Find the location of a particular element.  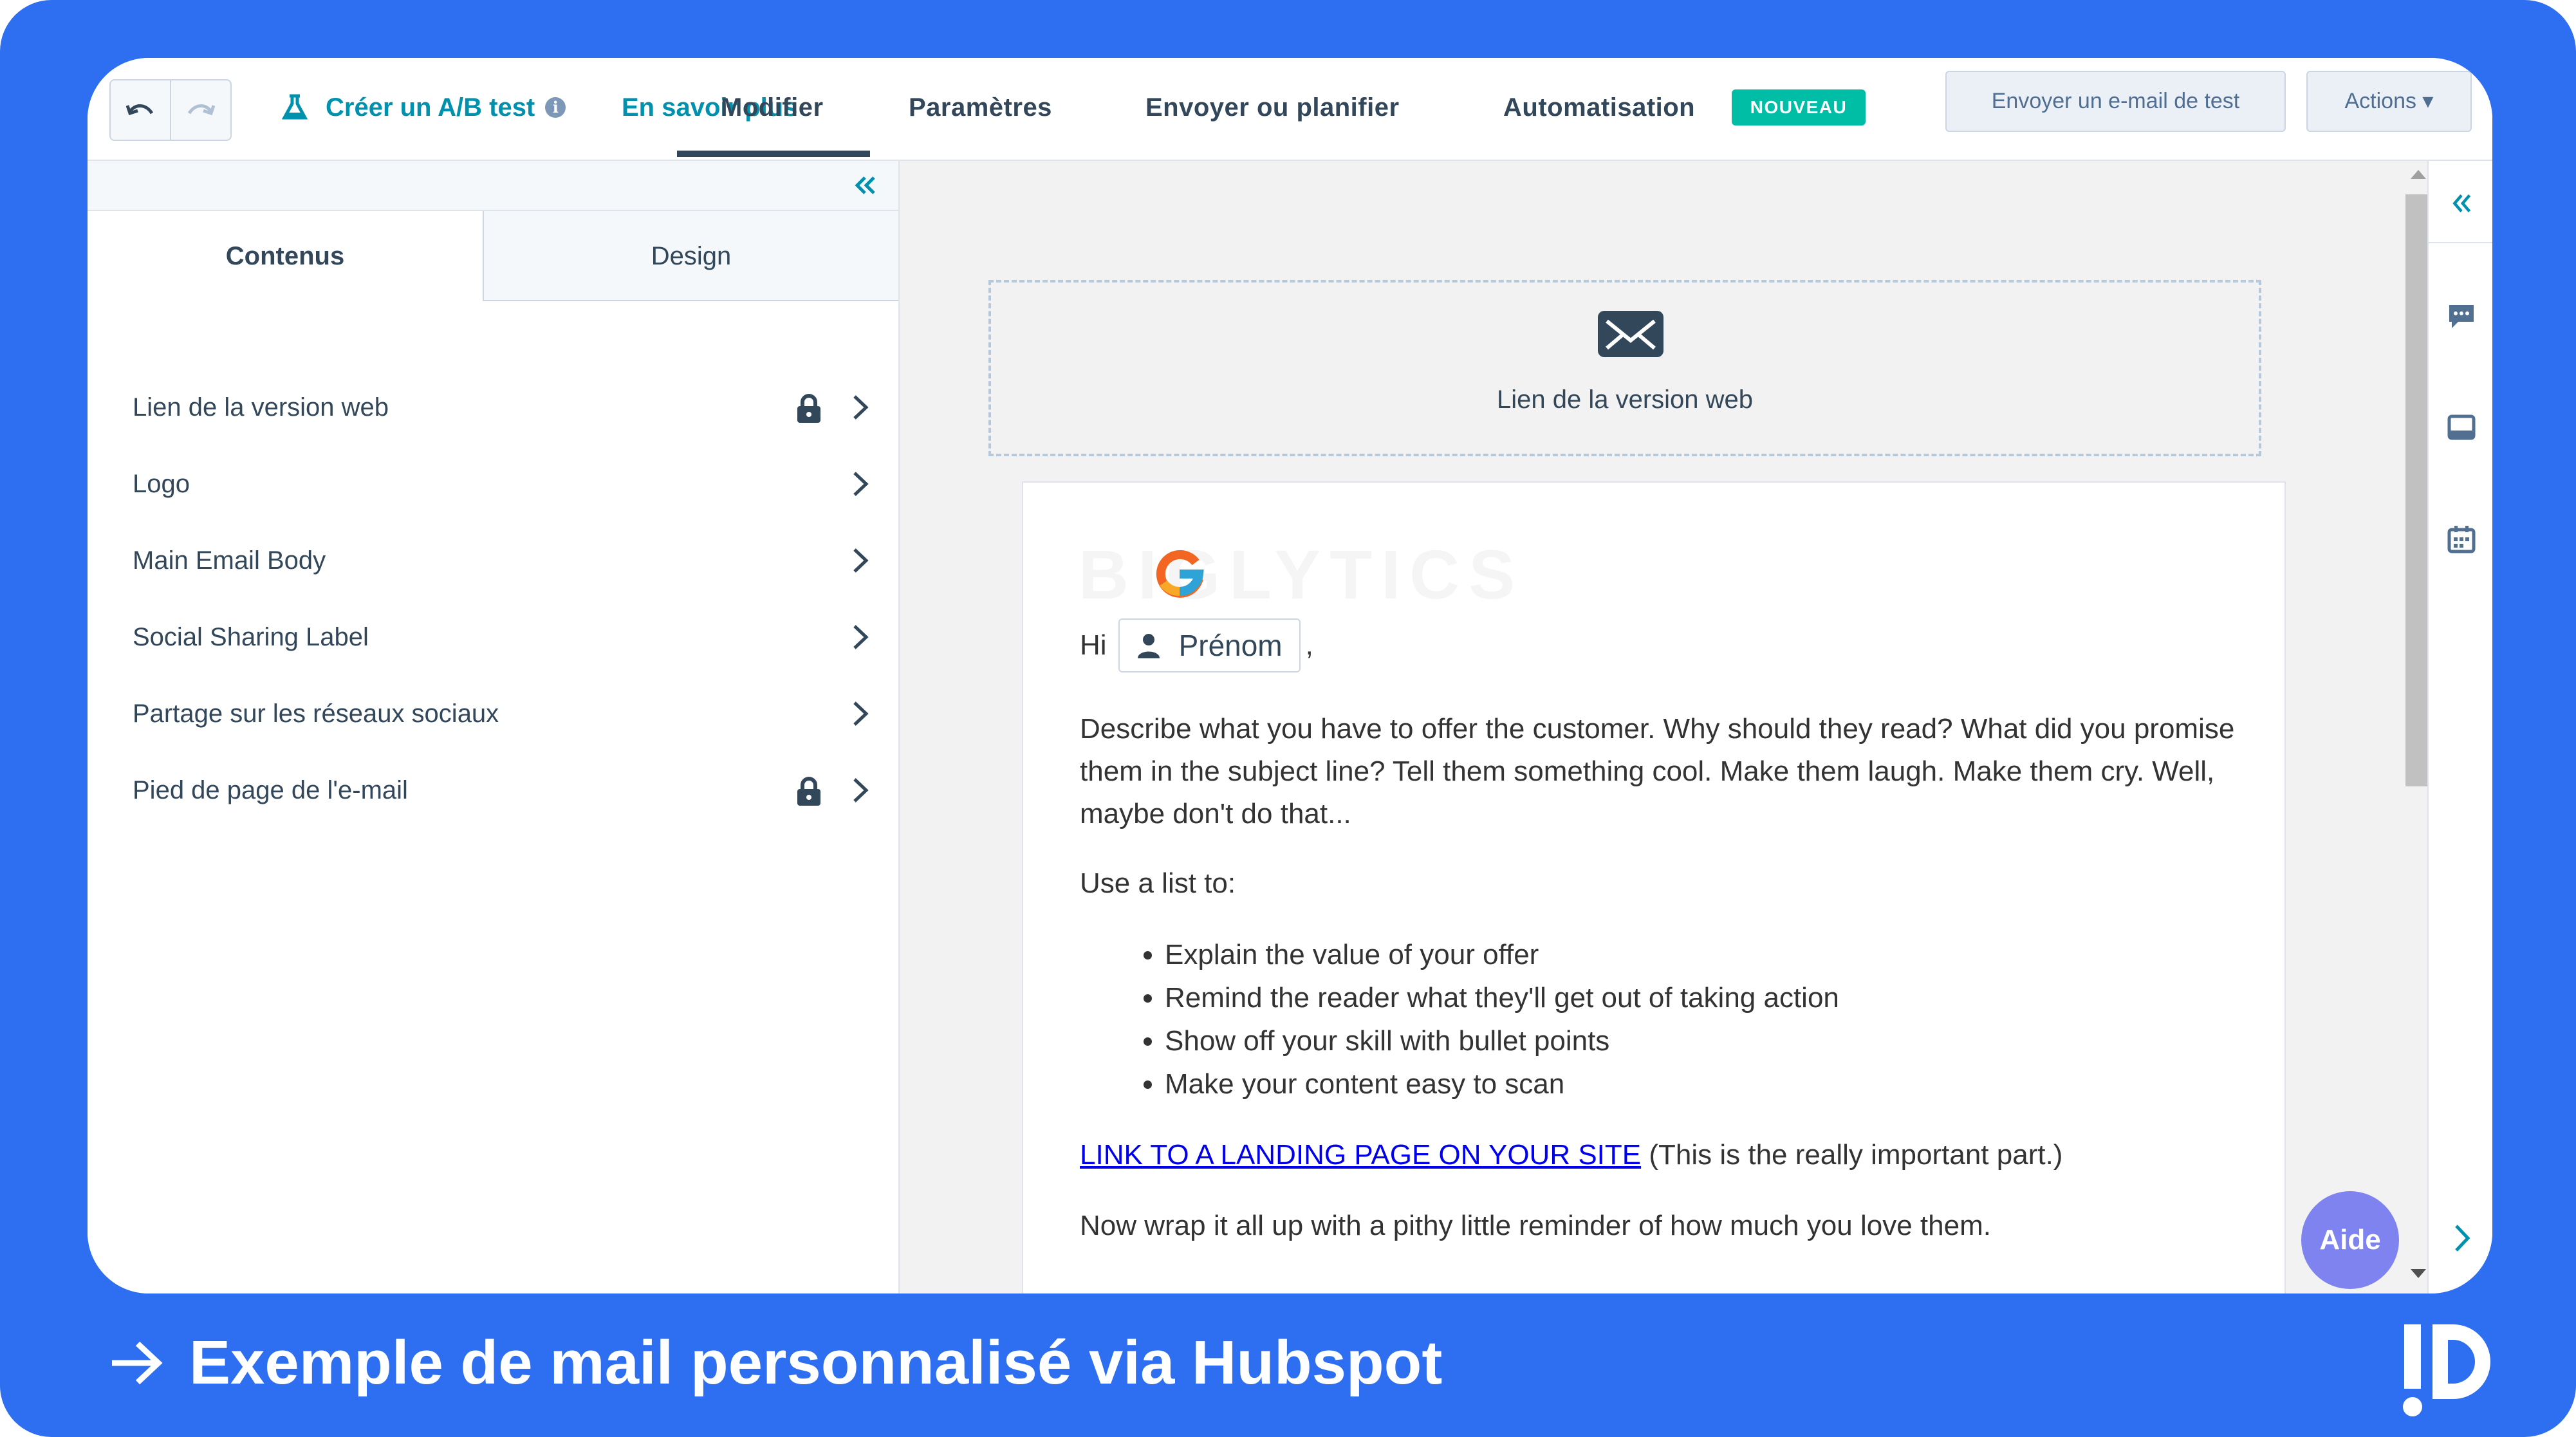

right-rail is located at coordinates (2459, 727).